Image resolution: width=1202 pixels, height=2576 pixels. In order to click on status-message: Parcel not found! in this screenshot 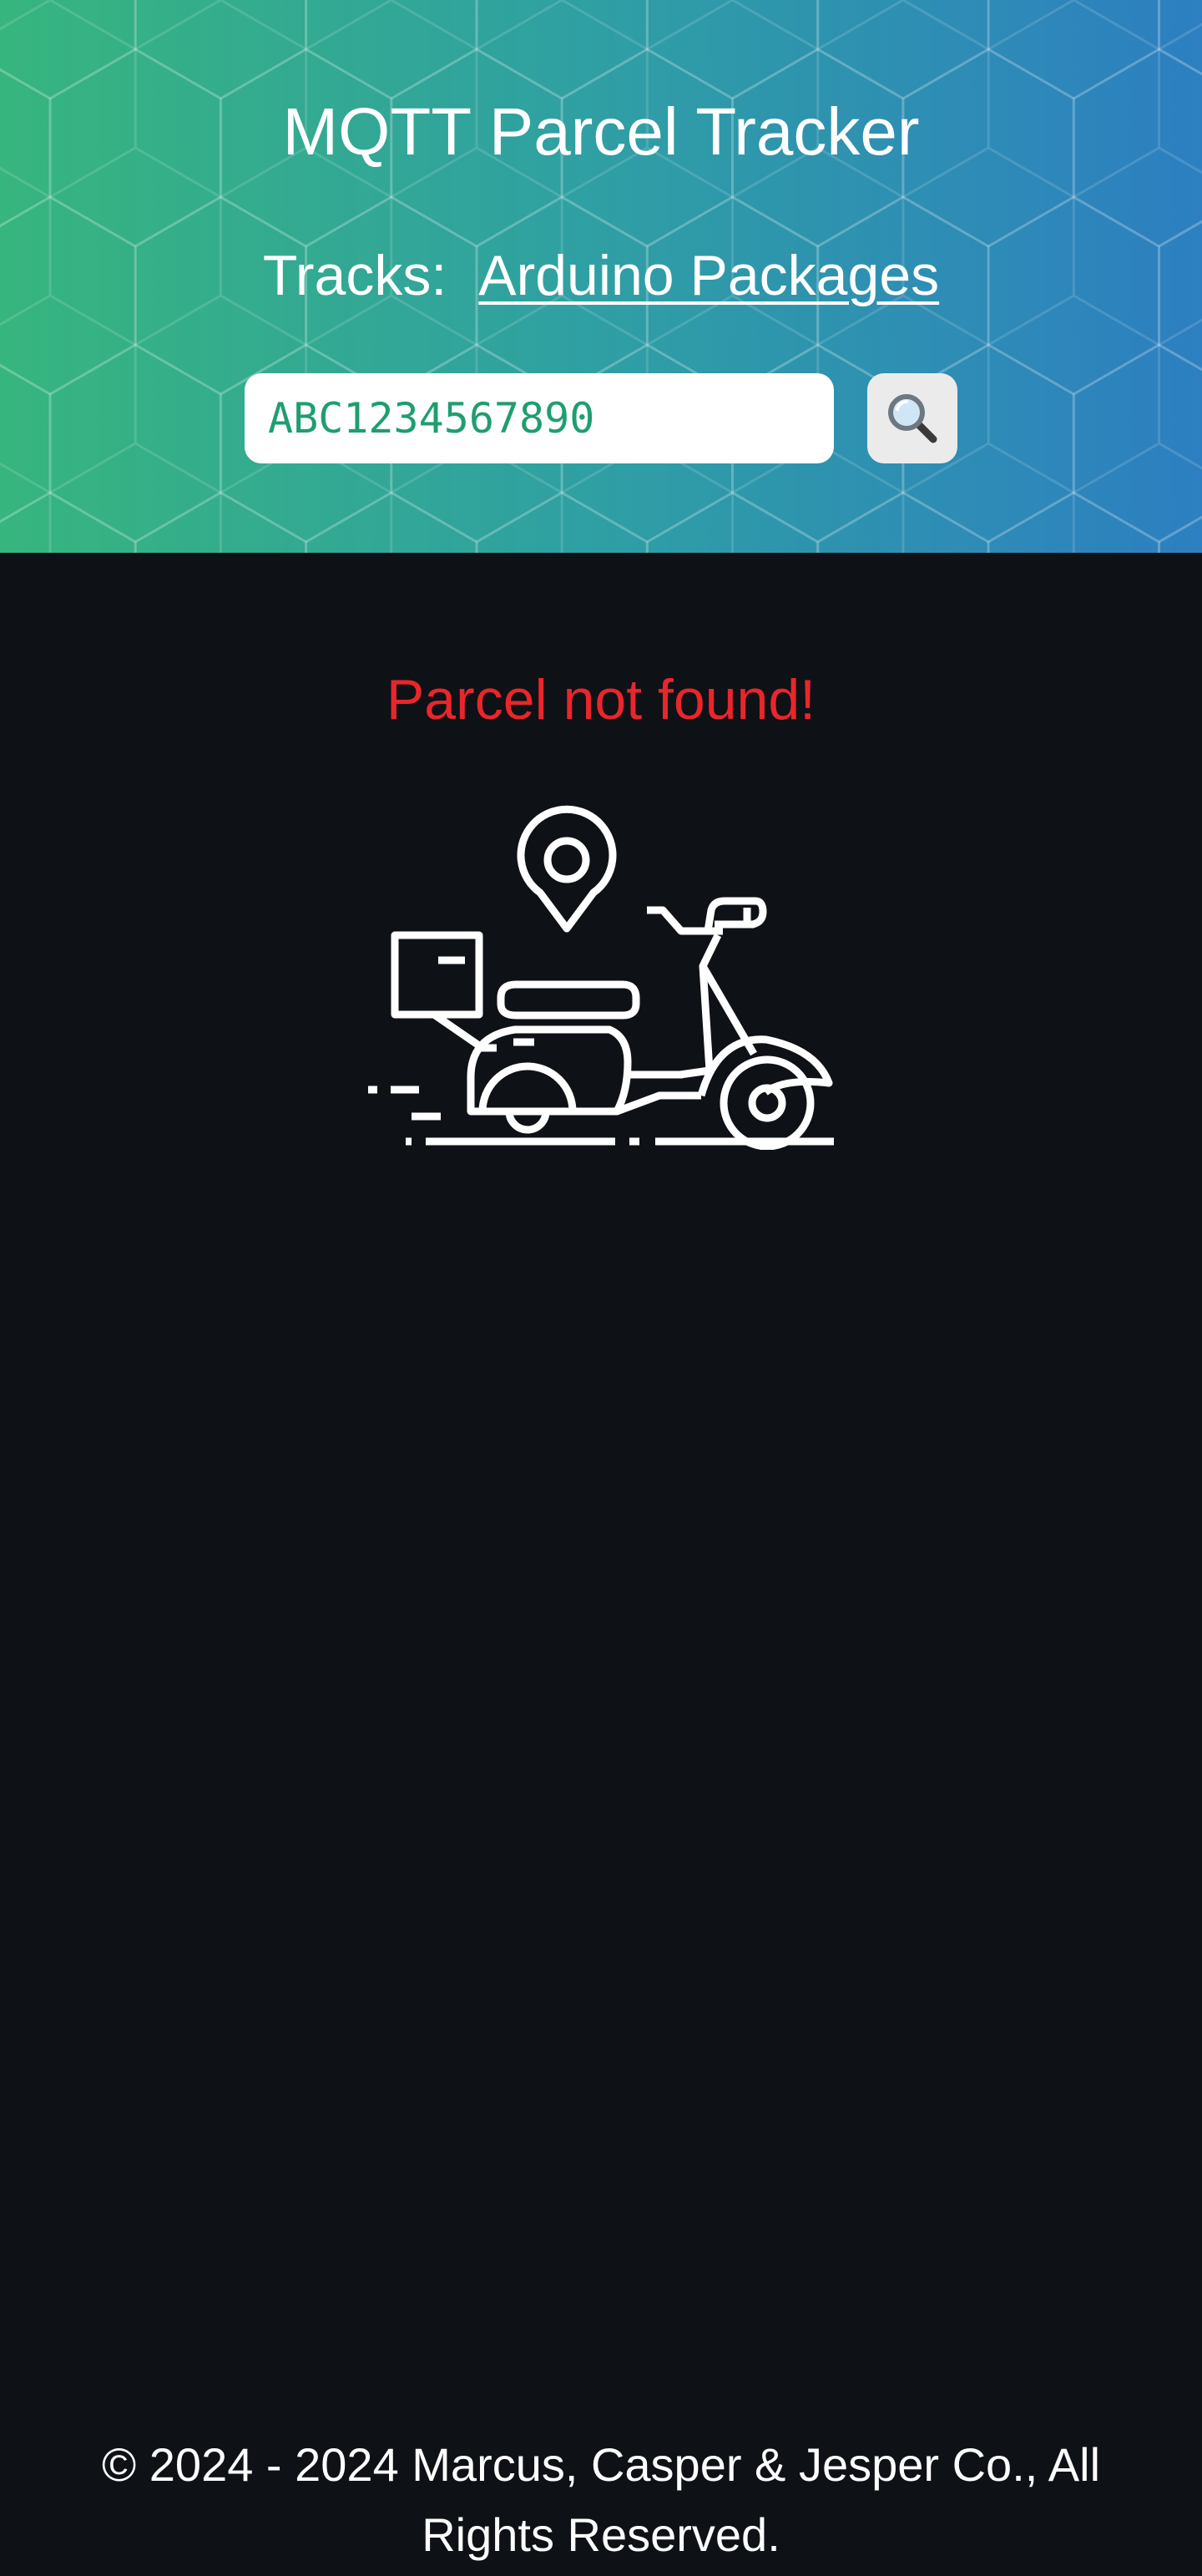, I will do `click(601, 699)`.